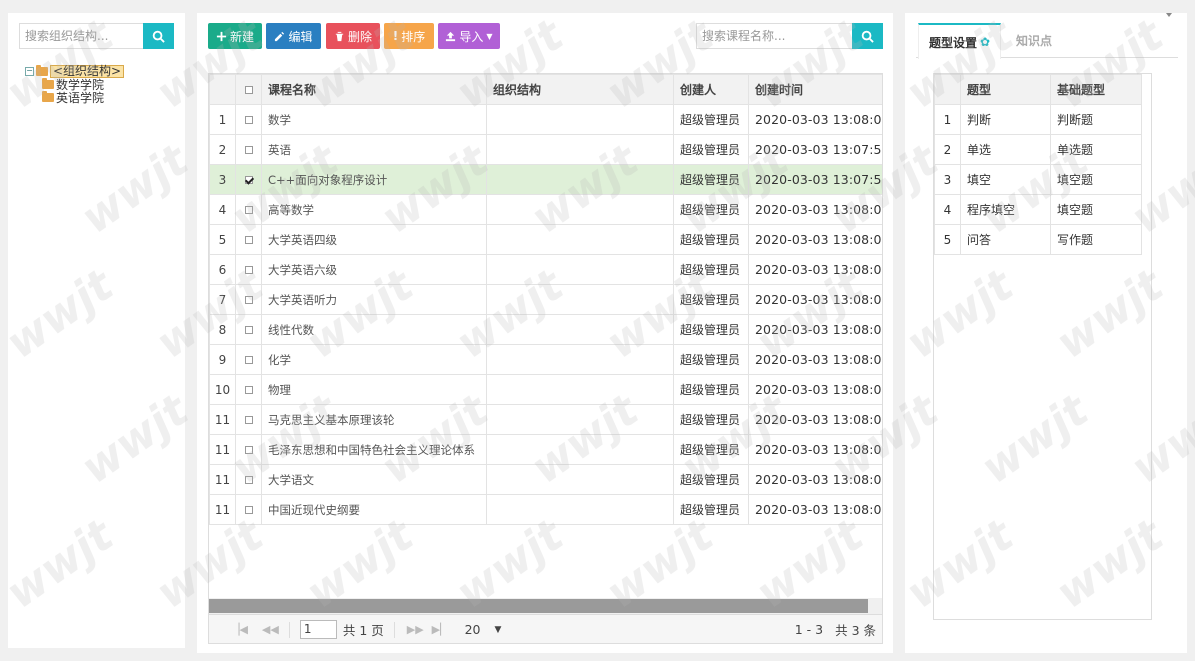 This screenshot has width=1195, height=661. I want to click on org-search-button, so click(158, 36).